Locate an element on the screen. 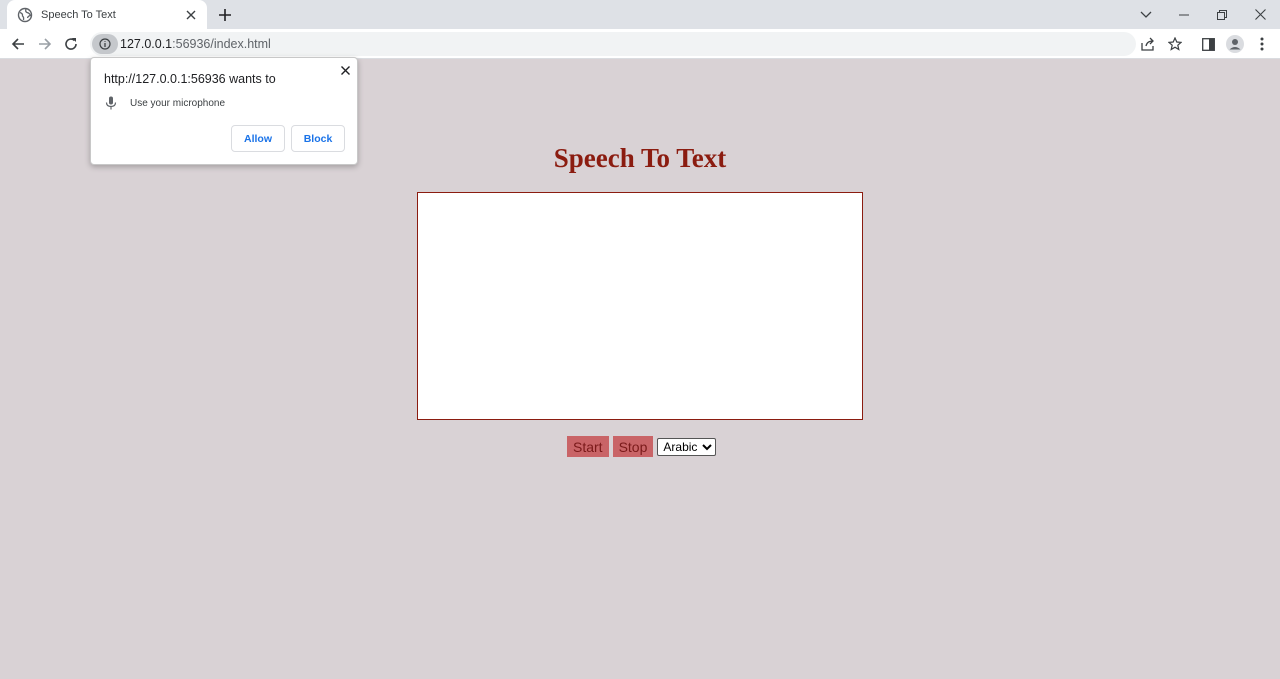 Image resolution: width=1280 pixels, height=679 pixels. transcript-textarea is located at coordinates (640, 306).